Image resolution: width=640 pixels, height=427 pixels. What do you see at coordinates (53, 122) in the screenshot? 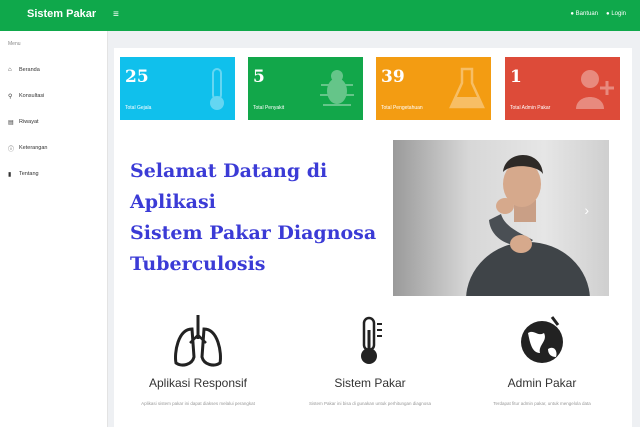
I see `sidebar-item-riwayat: ▤ Riwayat` at bounding box center [53, 122].